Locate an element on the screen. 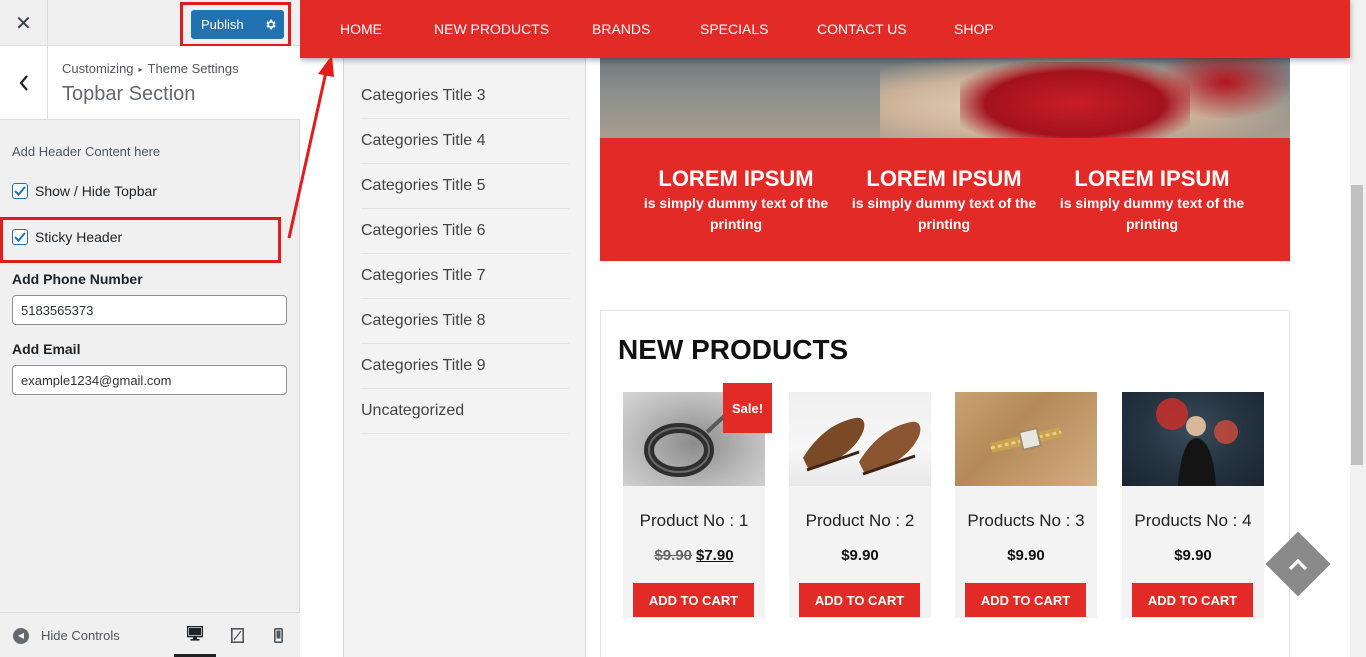  hero-banner-image is located at coordinates (945, 98).